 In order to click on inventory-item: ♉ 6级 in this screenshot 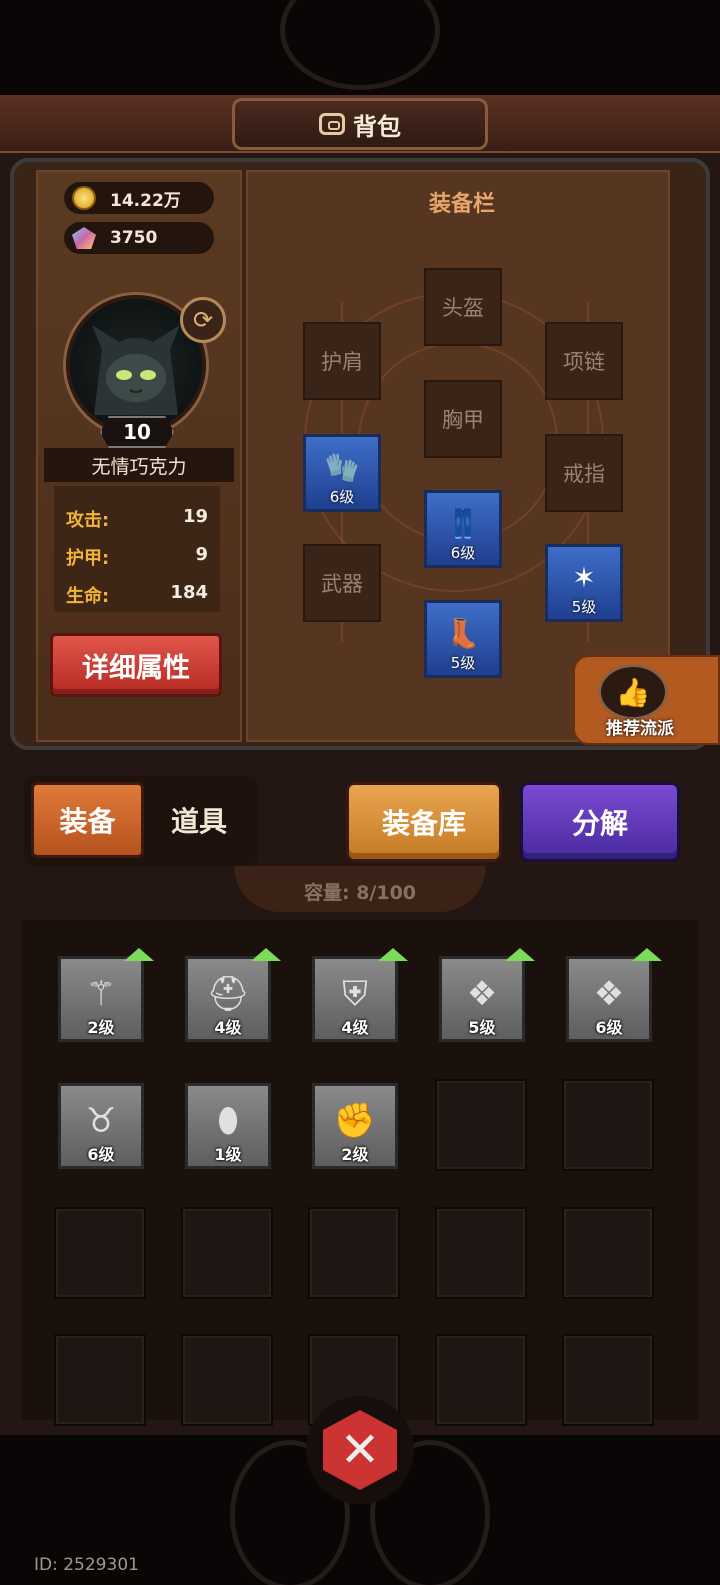, I will do `click(101, 1126)`.